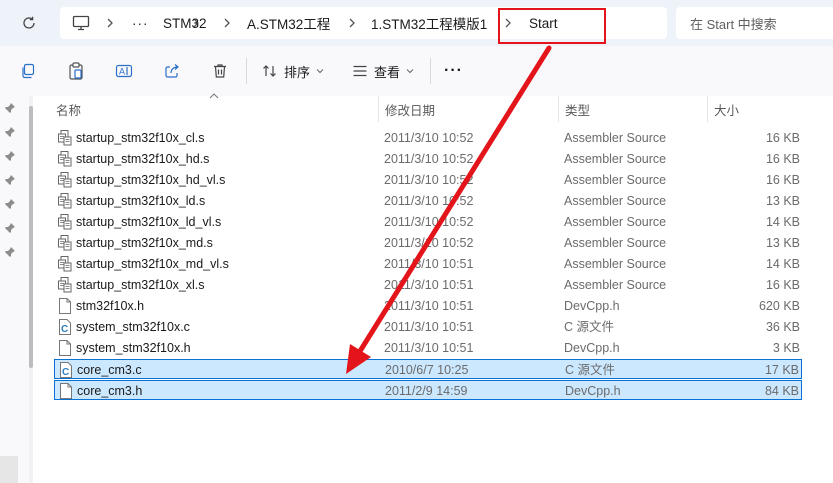 The height and width of the screenshot is (483, 833). What do you see at coordinates (543, 23) in the screenshot?
I see `breadcrumb-item-start: Start` at bounding box center [543, 23].